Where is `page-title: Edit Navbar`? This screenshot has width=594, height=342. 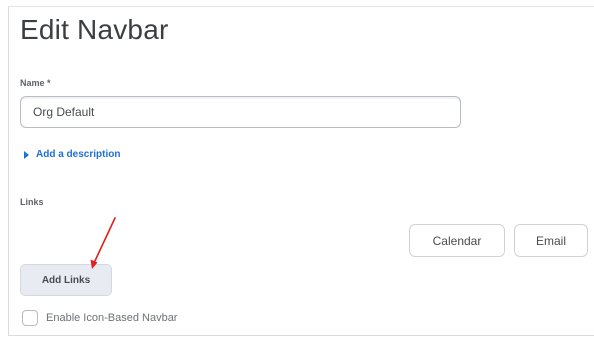 page-title: Edit Navbar is located at coordinates (94, 29).